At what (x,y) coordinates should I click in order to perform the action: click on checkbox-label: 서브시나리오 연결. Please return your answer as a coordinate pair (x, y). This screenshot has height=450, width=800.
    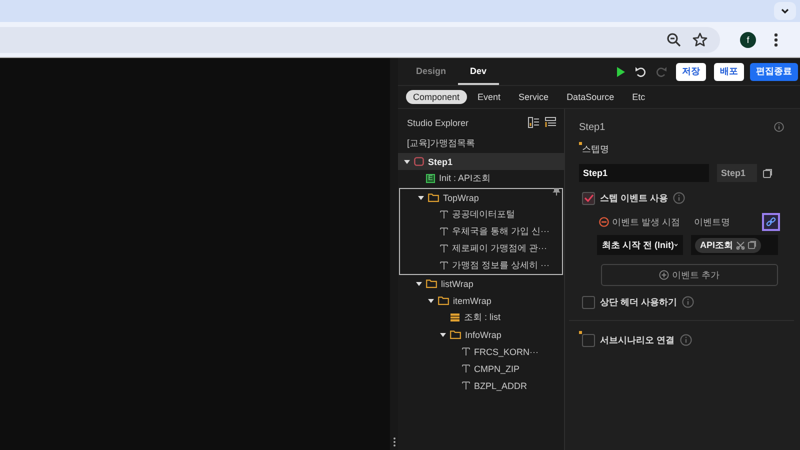
    Looking at the image, I should click on (637, 340).